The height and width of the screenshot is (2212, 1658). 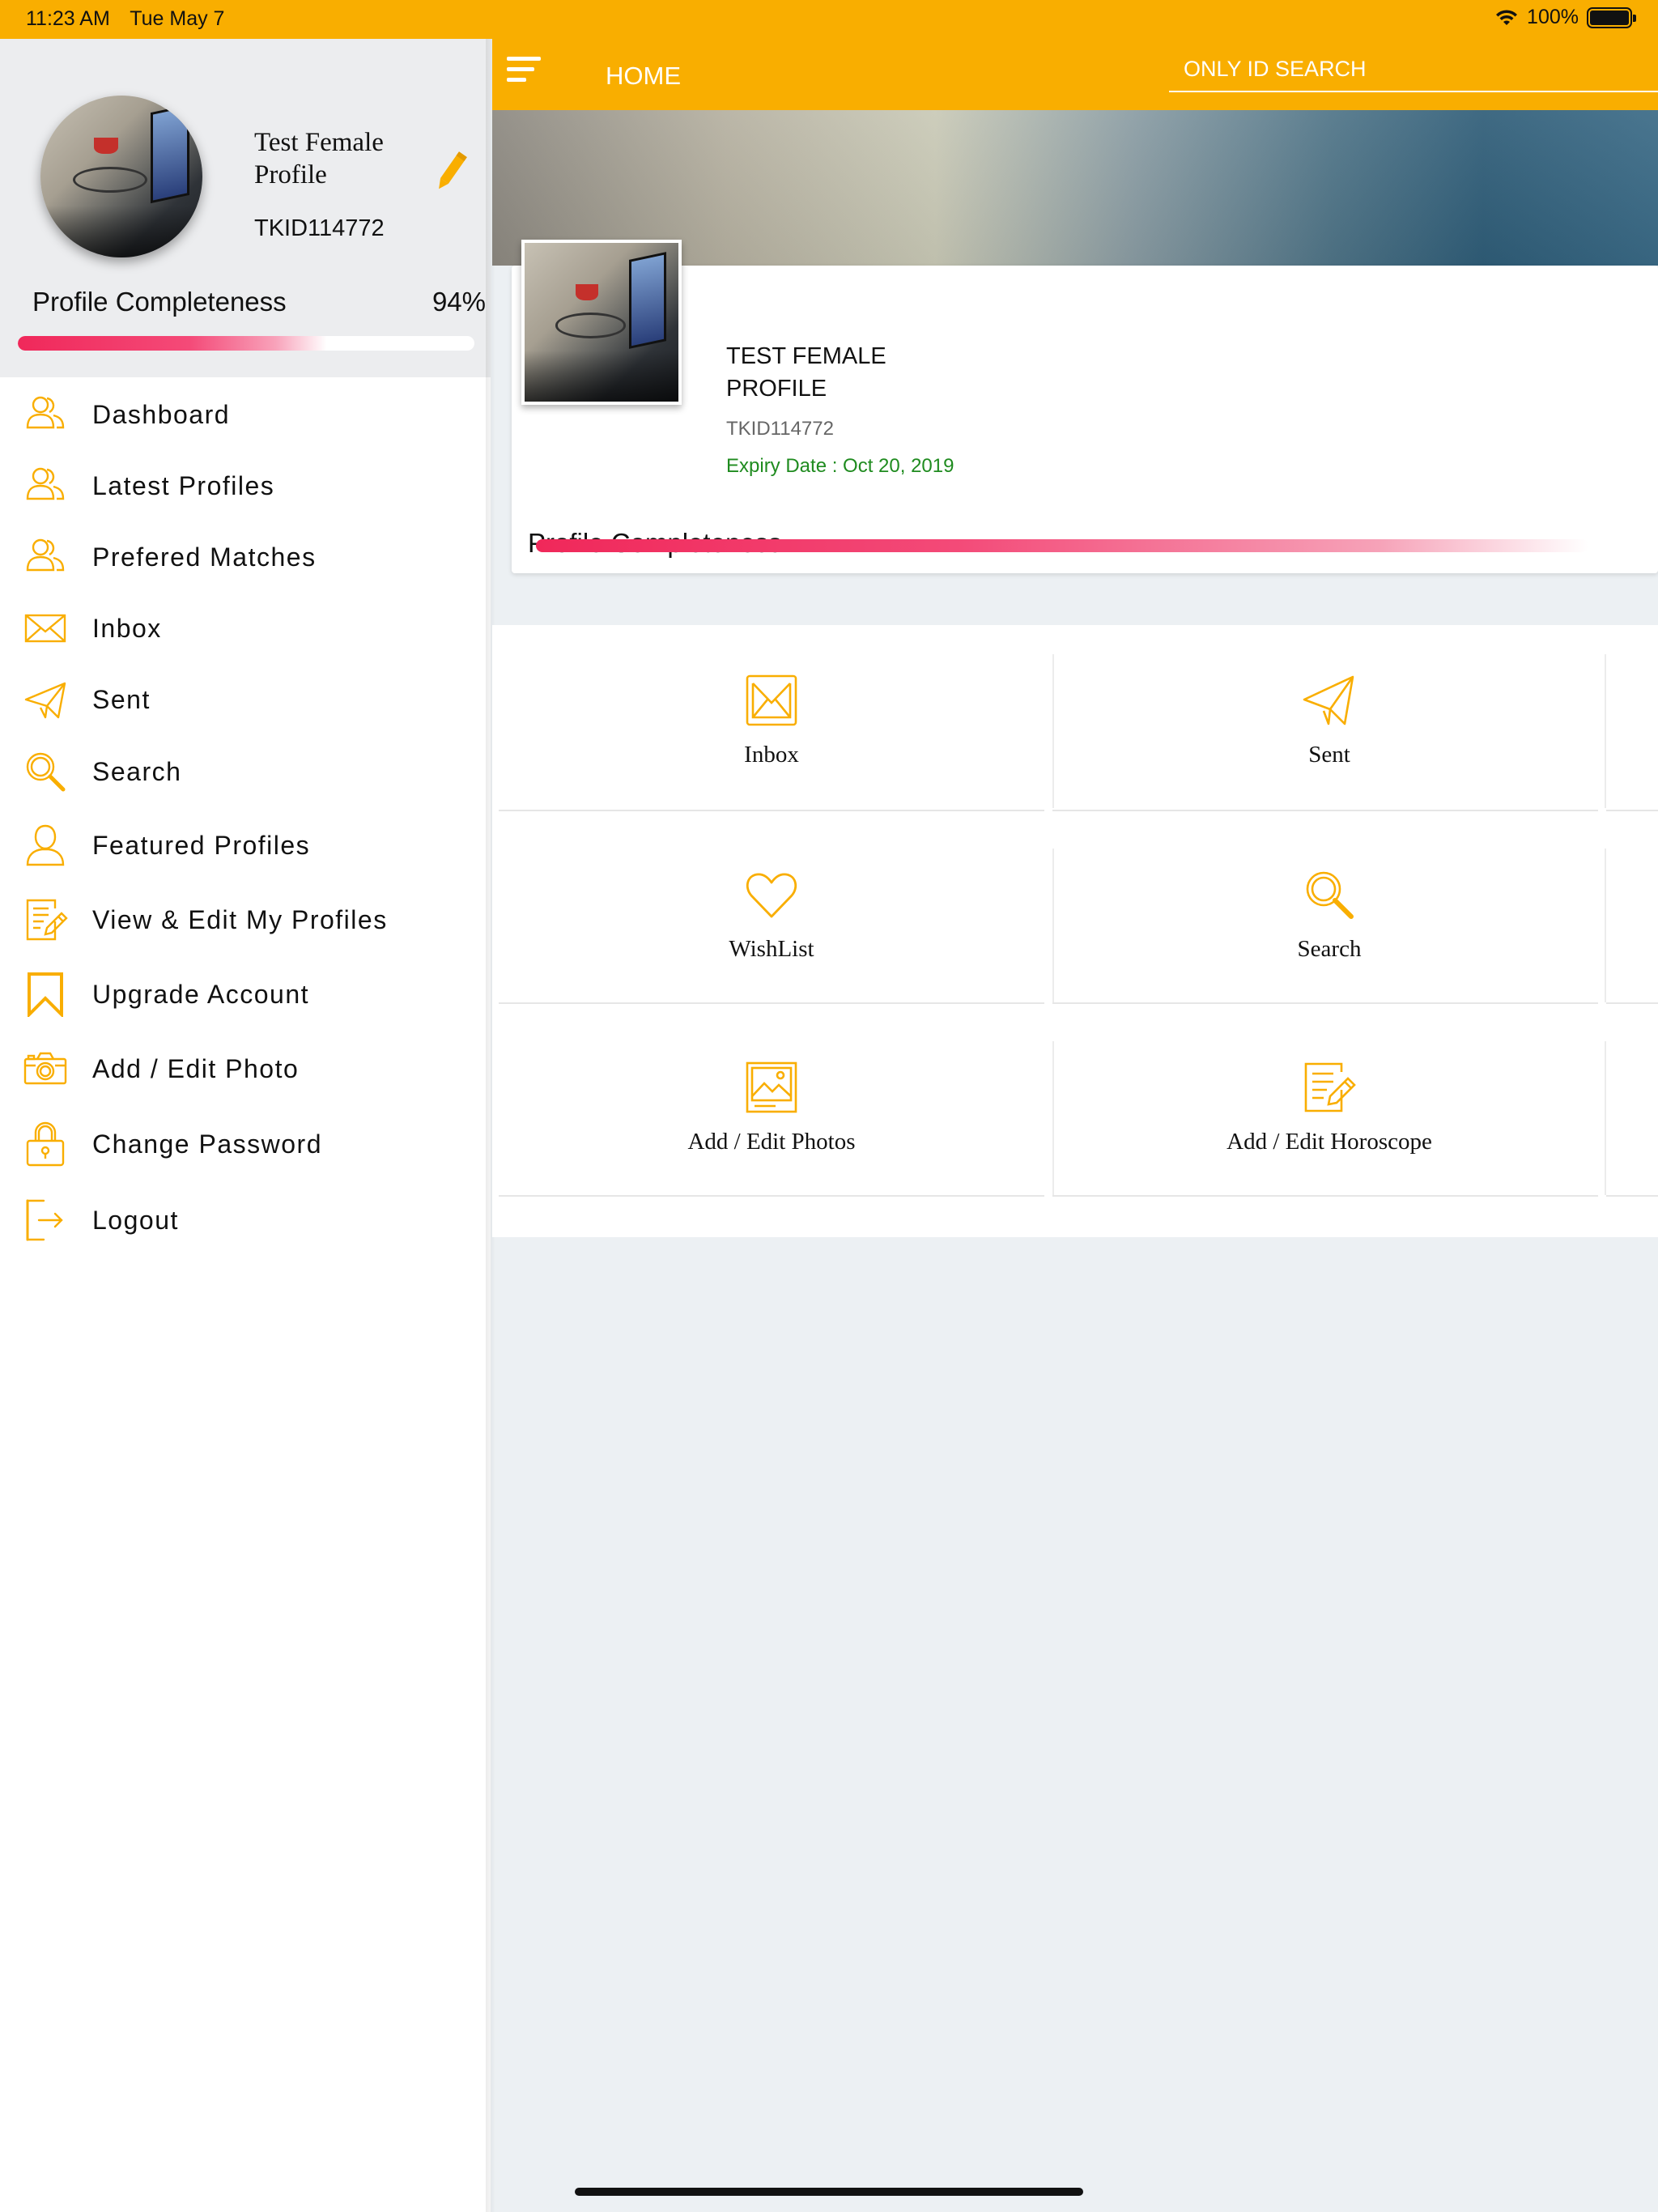 What do you see at coordinates (240, 919) in the screenshot?
I see `sidebar-item-label: View & Edit My Profiles` at bounding box center [240, 919].